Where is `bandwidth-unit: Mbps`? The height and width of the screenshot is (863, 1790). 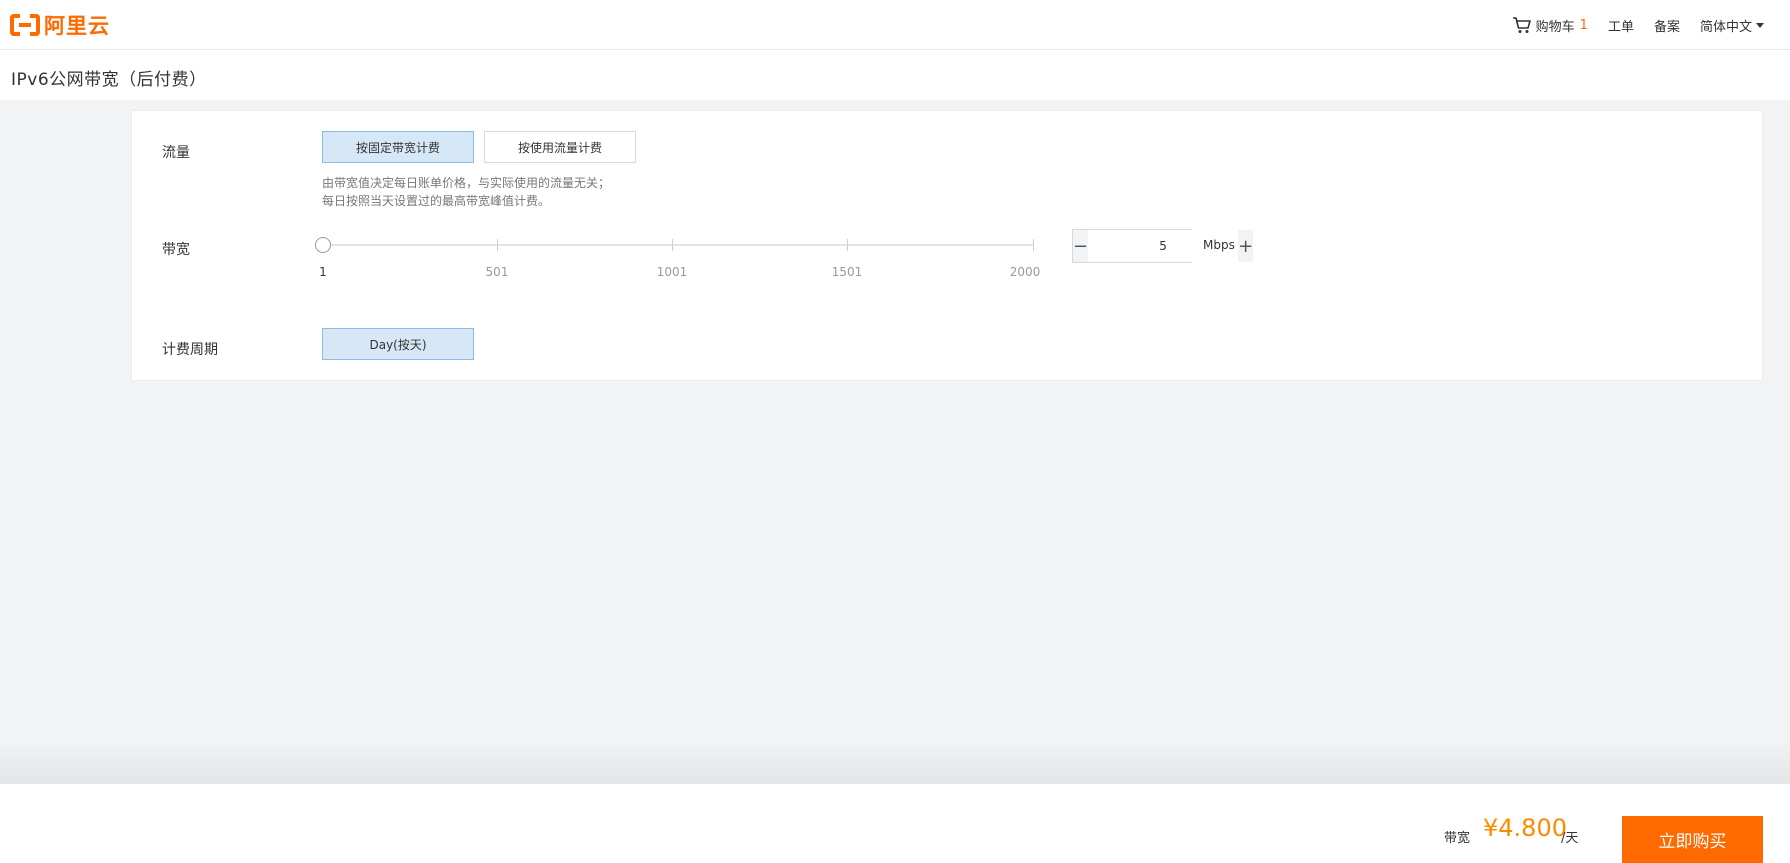
bandwidth-unit: Mbps is located at coordinates (1219, 245).